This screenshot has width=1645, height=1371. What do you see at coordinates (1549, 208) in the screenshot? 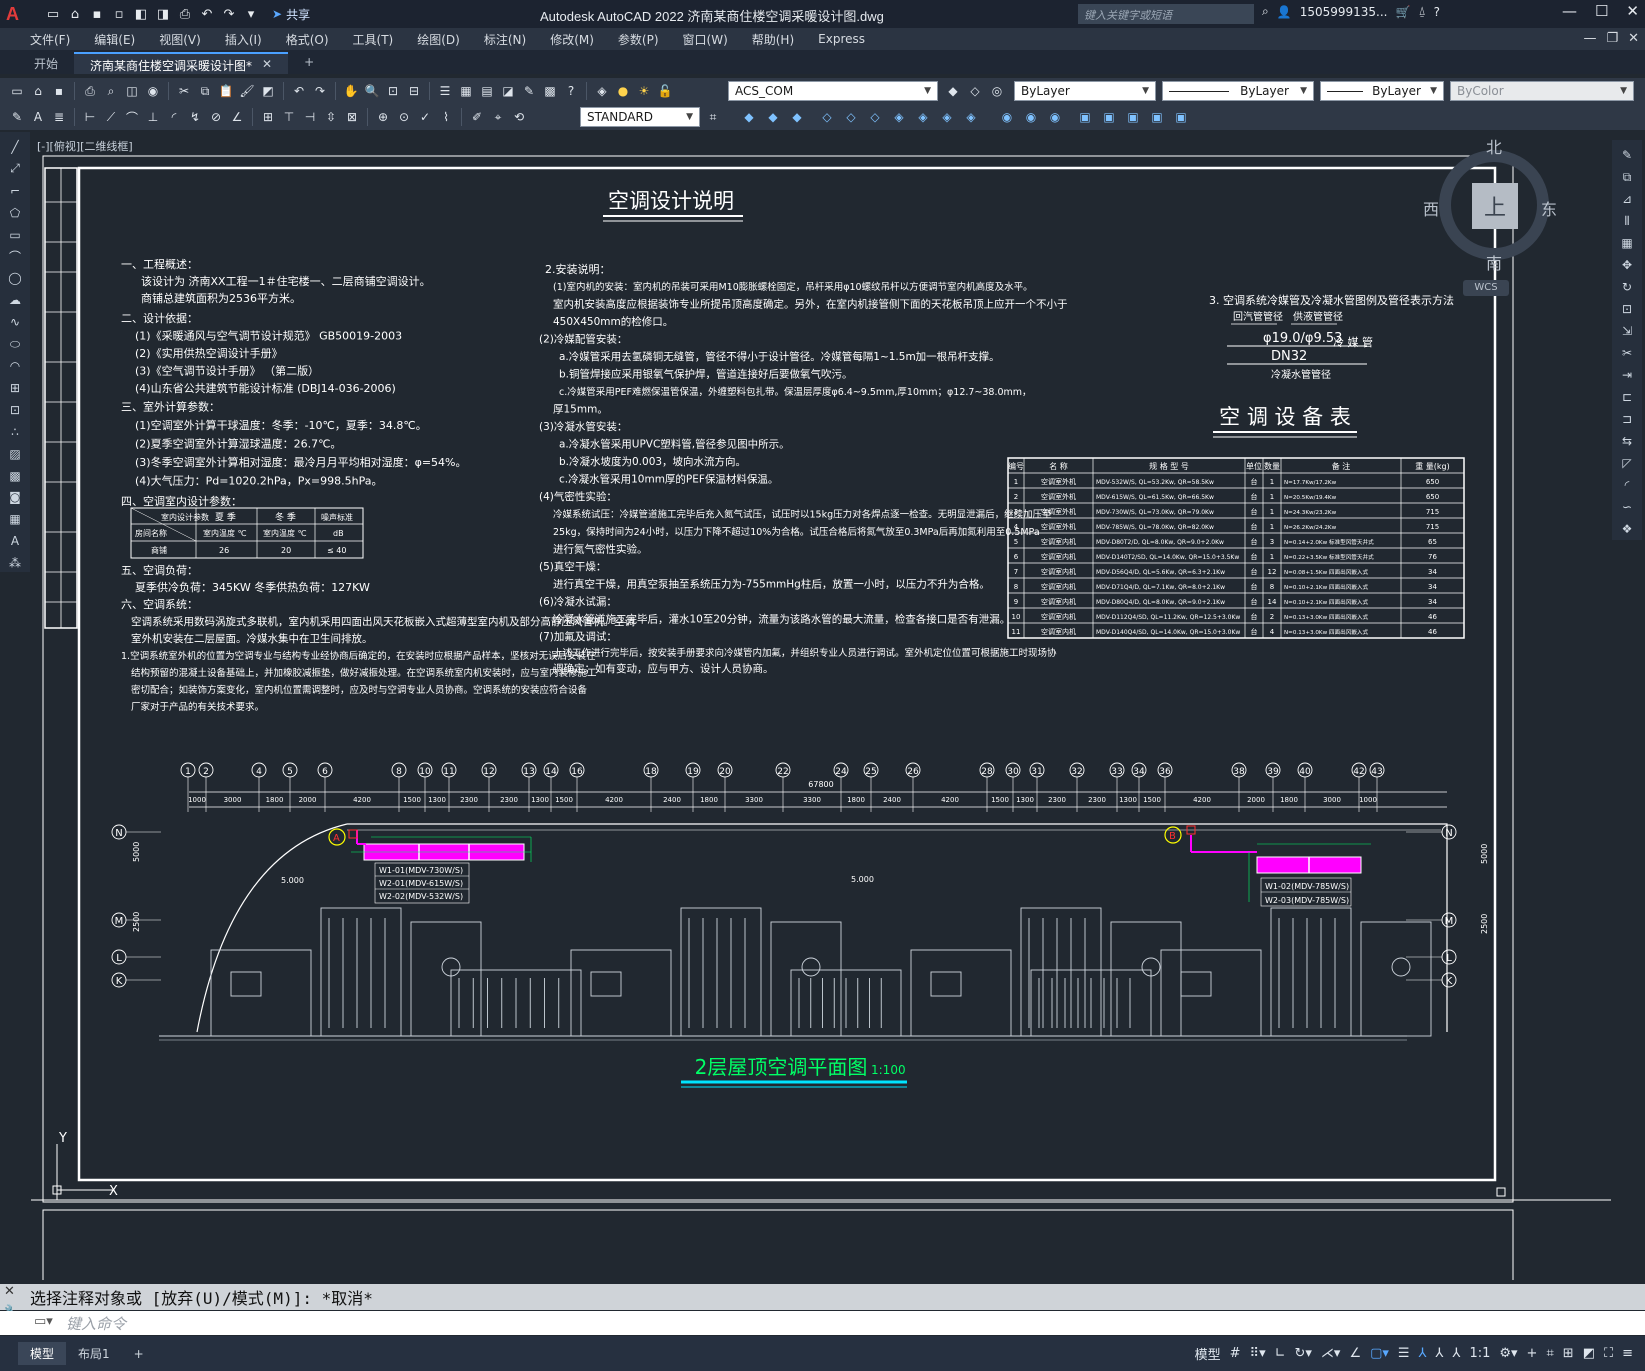
I see `compass-east: 东` at bounding box center [1549, 208].